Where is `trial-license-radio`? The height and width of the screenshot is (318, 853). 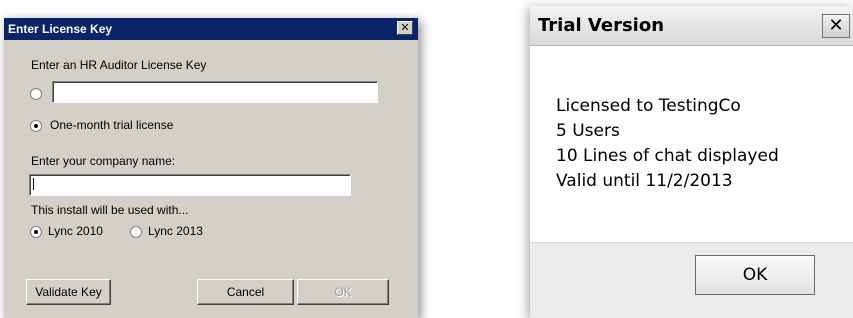 trial-license-radio is located at coordinates (36, 126).